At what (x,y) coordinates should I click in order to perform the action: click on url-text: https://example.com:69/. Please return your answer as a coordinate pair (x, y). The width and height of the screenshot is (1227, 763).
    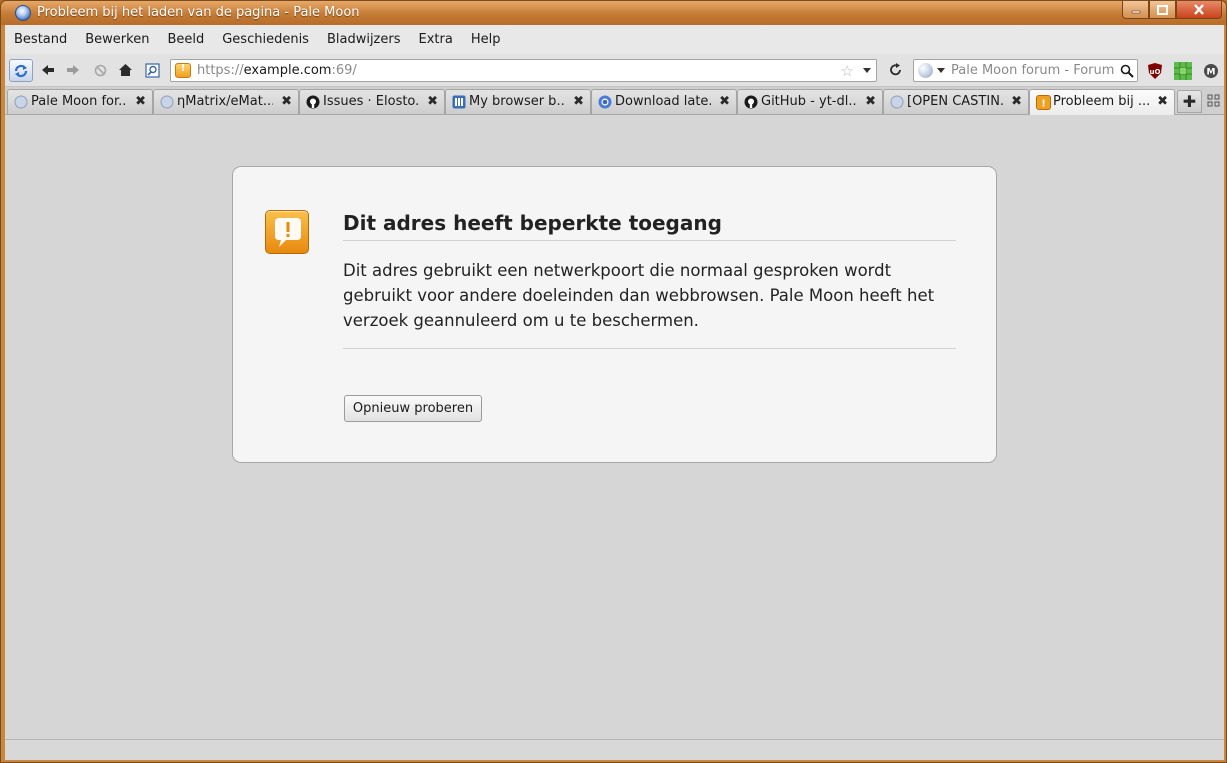
    Looking at the image, I should click on (277, 70).